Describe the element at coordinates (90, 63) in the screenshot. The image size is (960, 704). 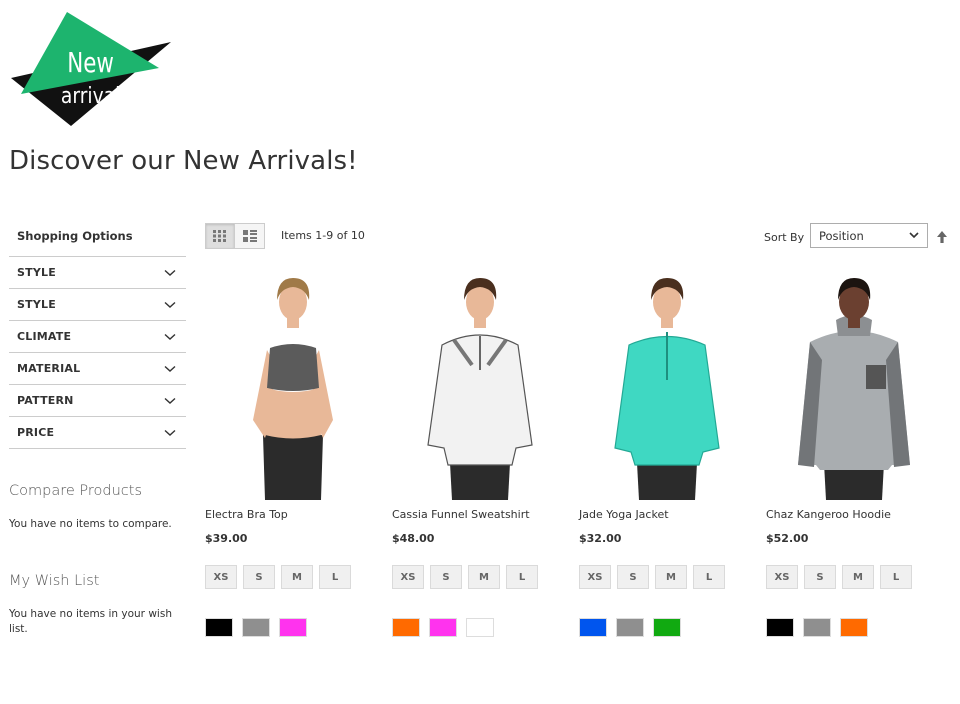
I see `logo-line1: New` at that location.